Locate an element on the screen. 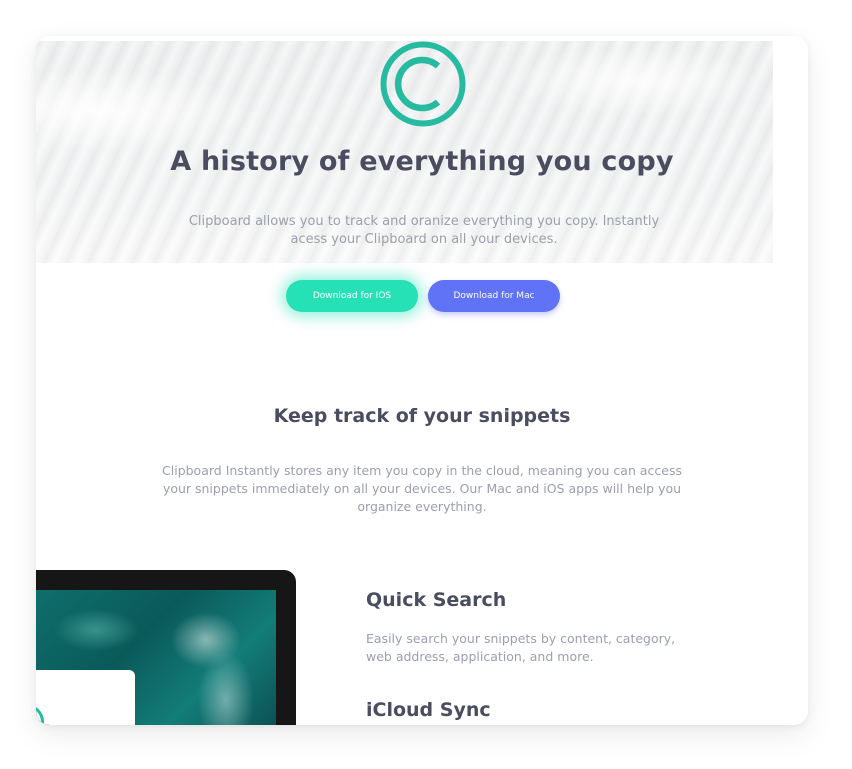 The height and width of the screenshot is (769, 852). hero-title: A history of everything you copy is located at coordinates (422, 161).